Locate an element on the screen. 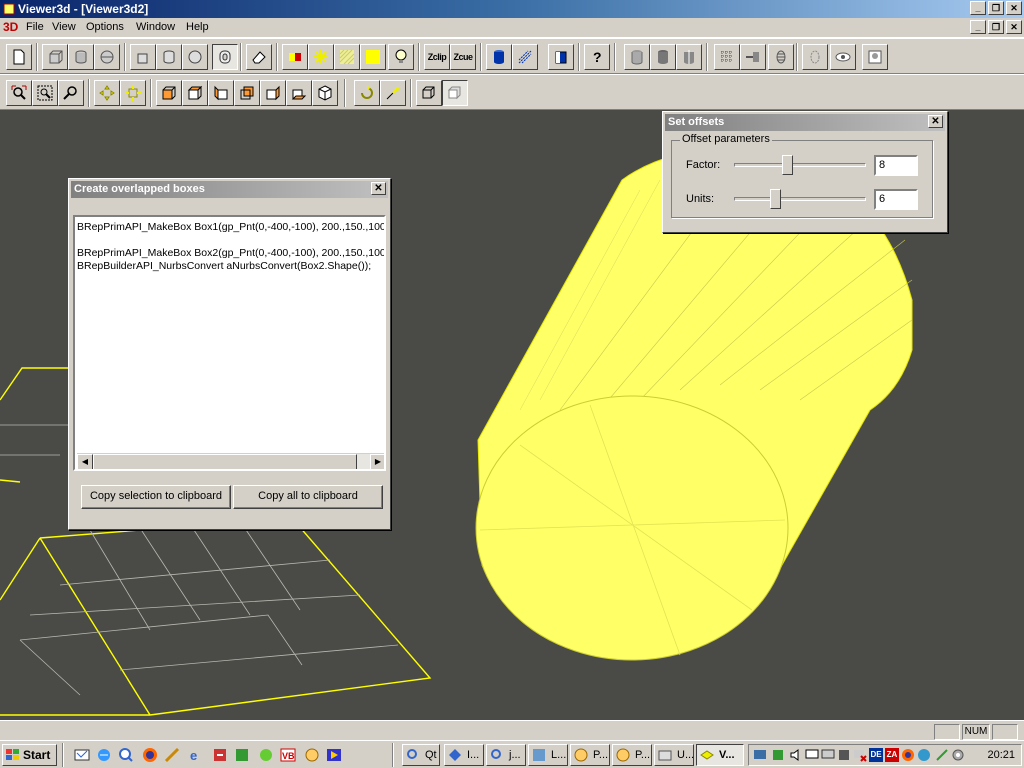 Image resolution: width=1024 pixels, height=768 pixels. minimize-button: _ is located at coordinates (978, 8).